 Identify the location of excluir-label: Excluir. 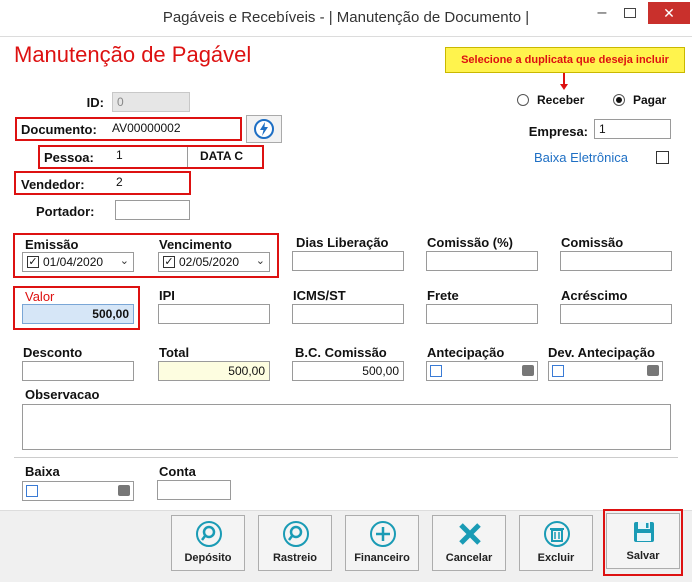
(556, 558).